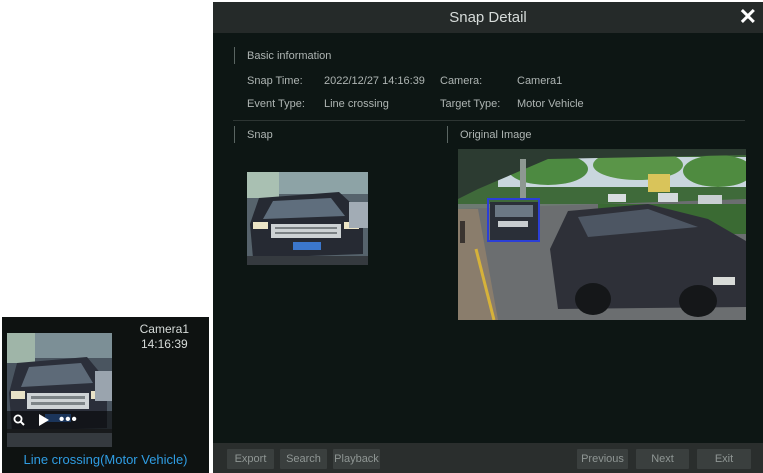  I want to click on search-icon, so click(19, 421).